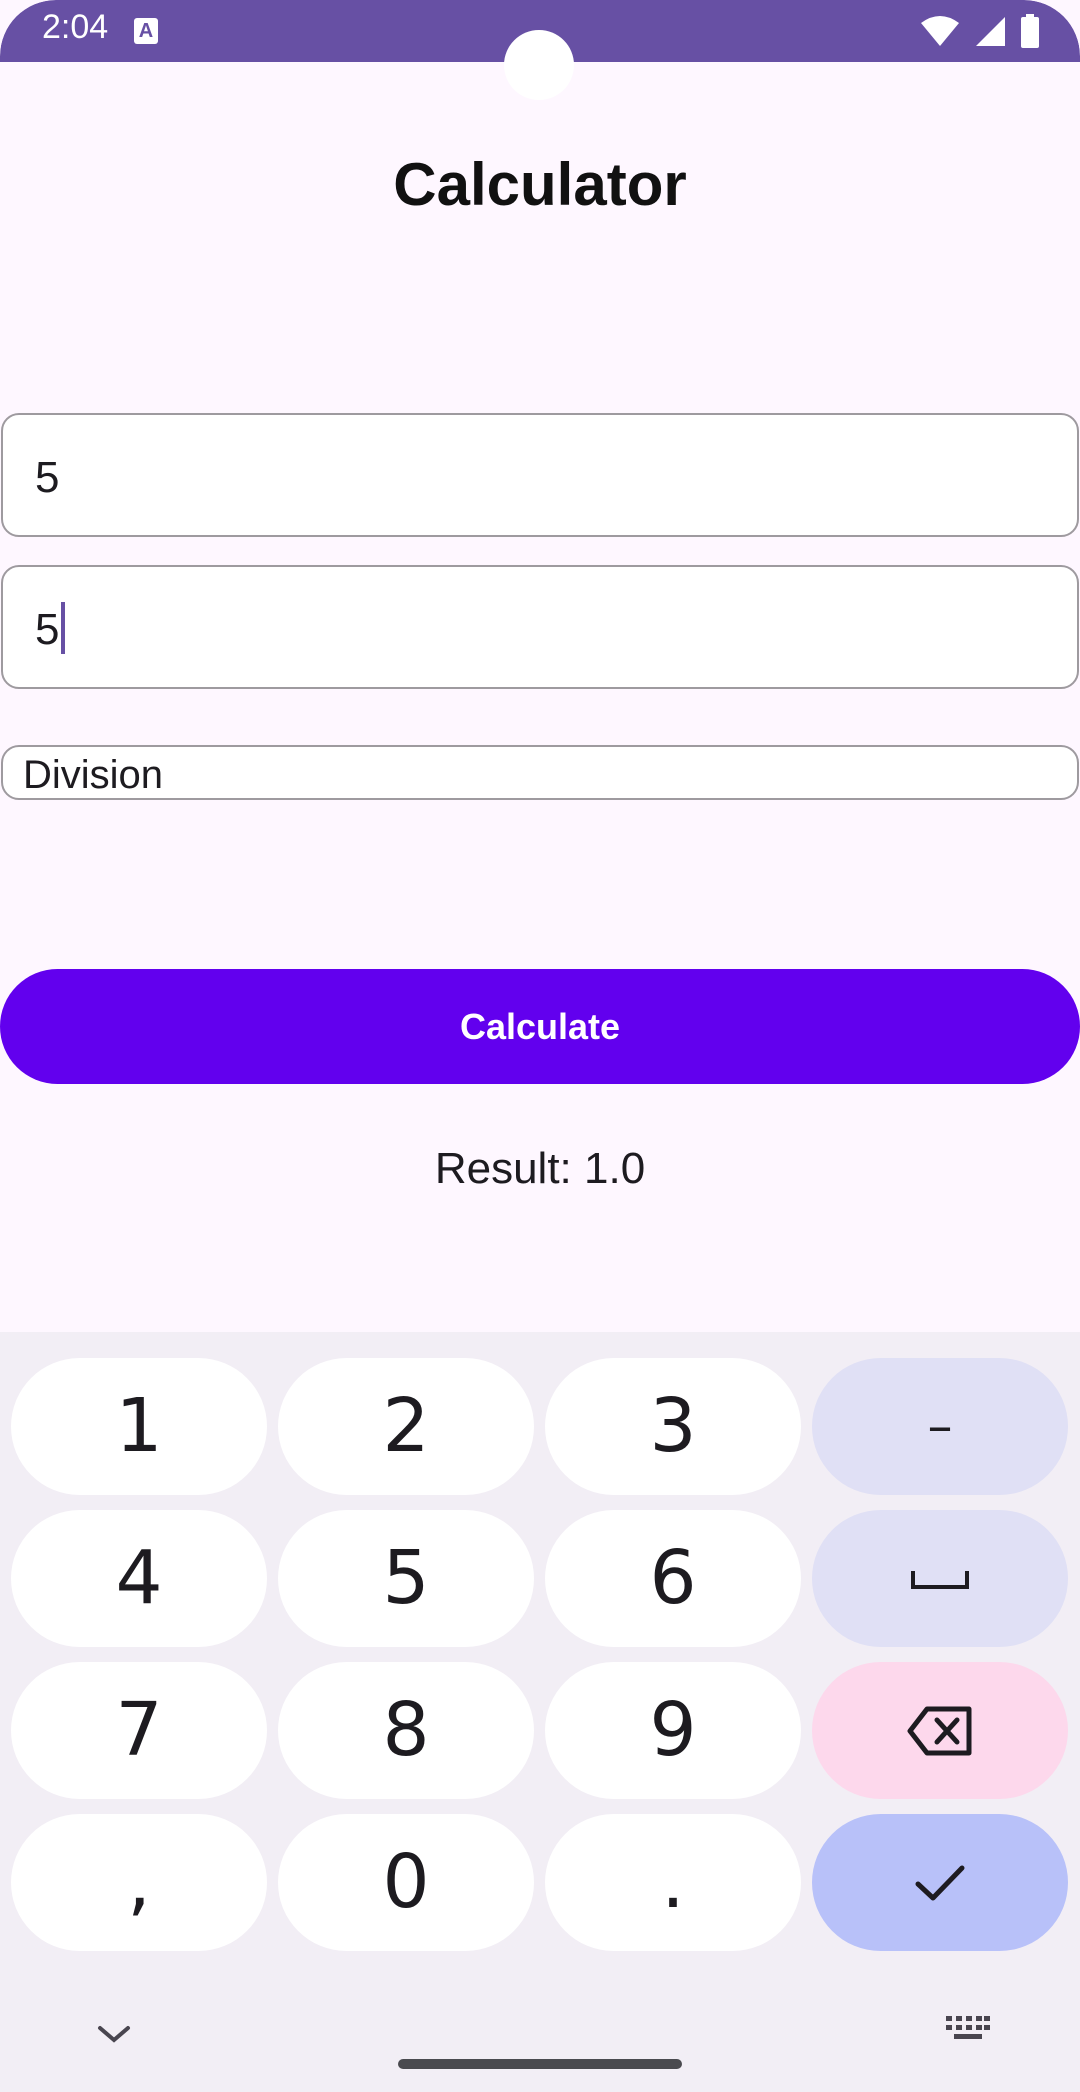 The width and height of the screenshot is (1080, 2092). What do you see at coordinates (139, 1578) in the screenshot?
I see `key-4: 4` at bounding box center [139, 1578].